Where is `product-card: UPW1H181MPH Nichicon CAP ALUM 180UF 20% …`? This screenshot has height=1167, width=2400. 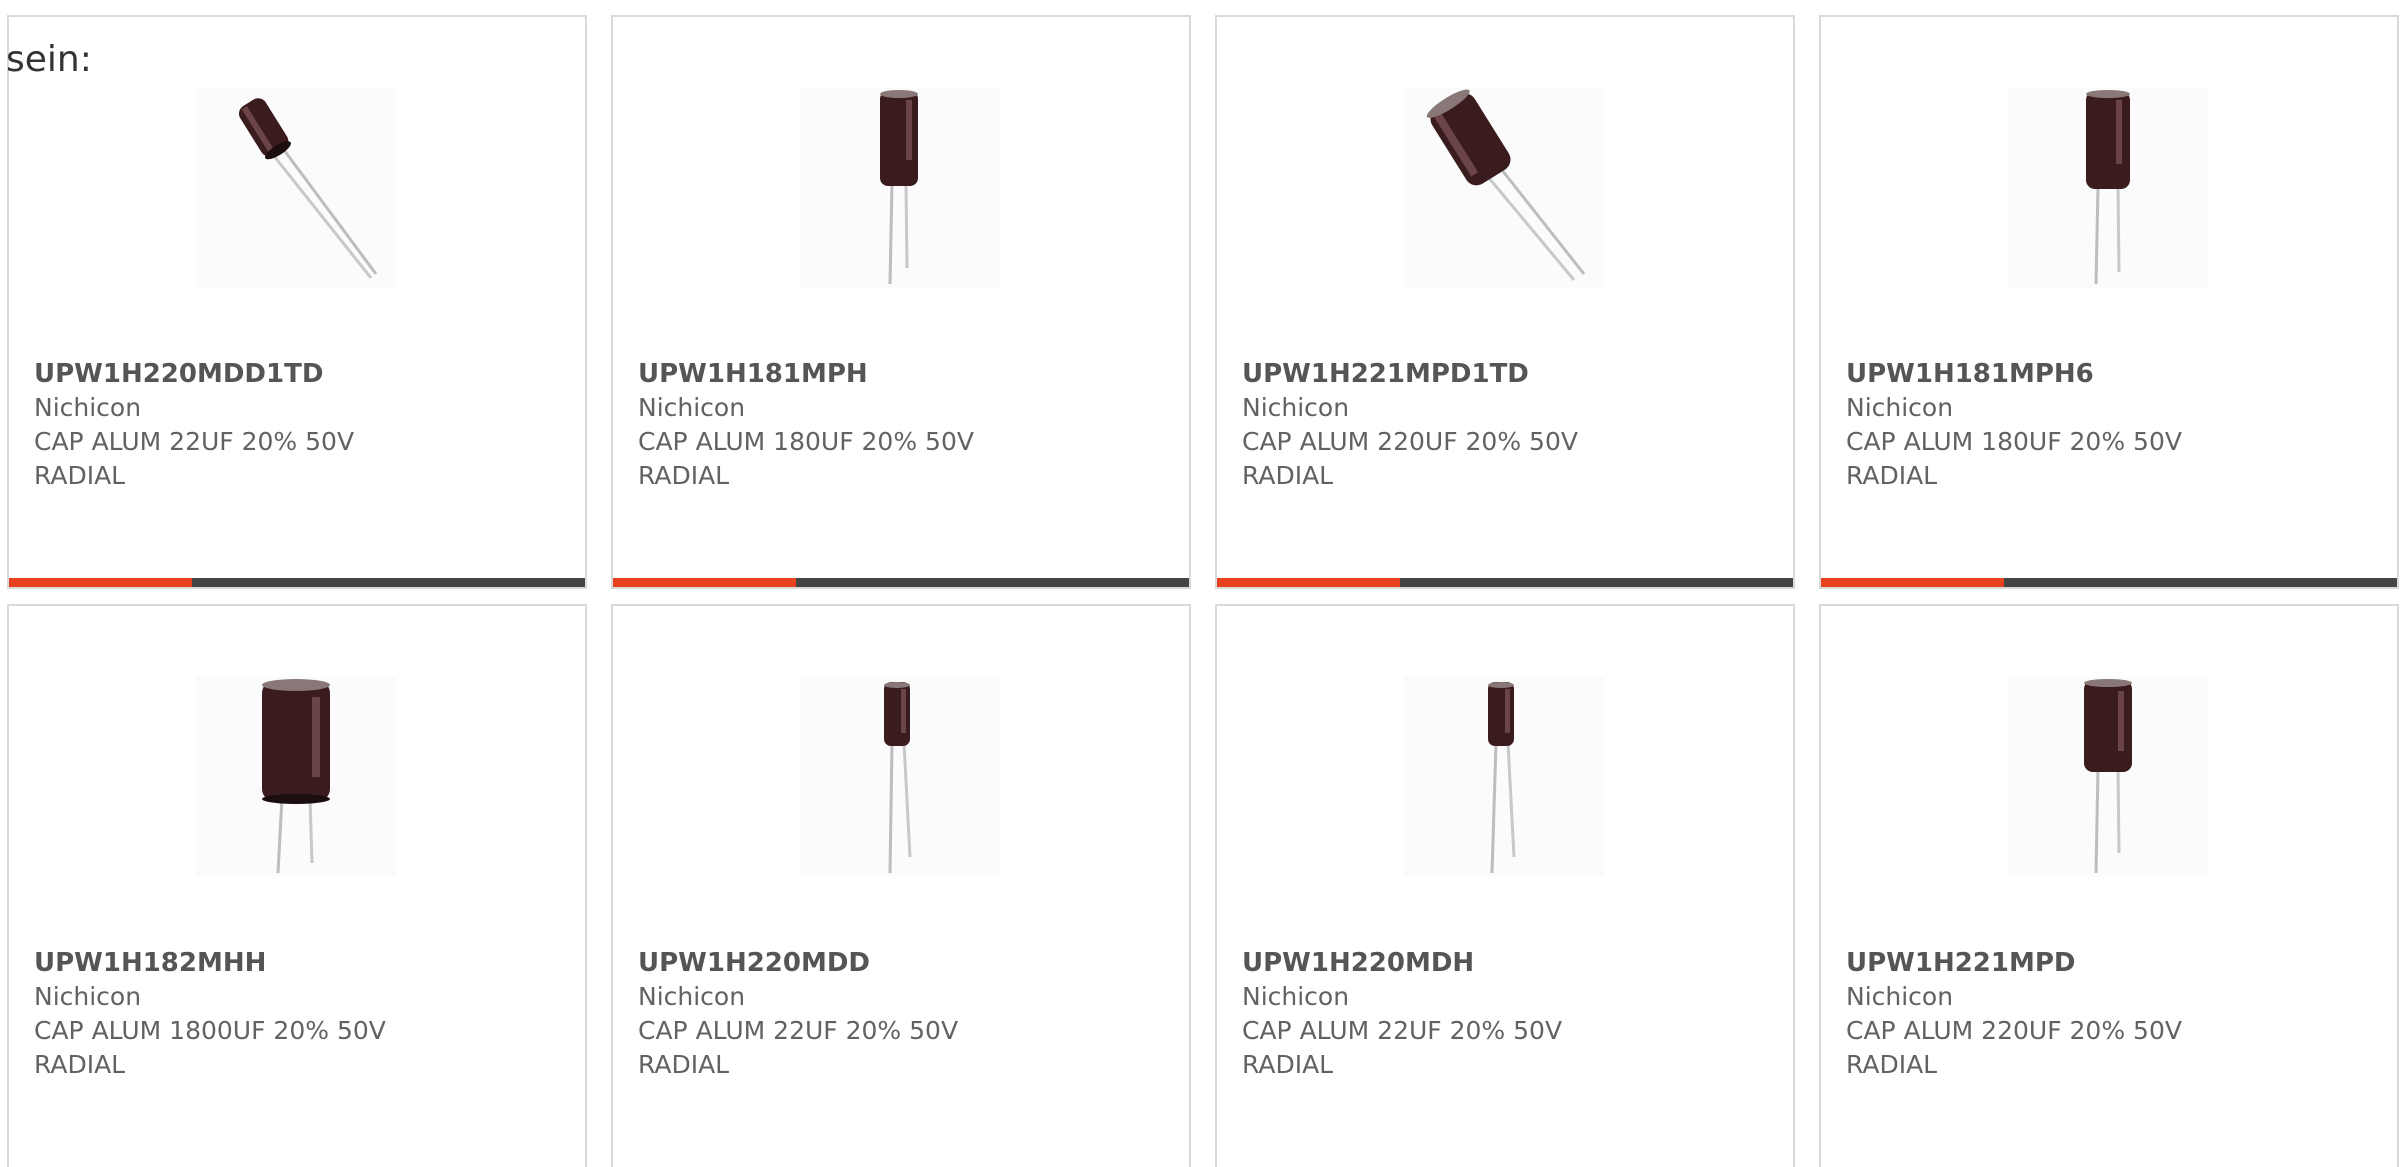
product-card: UPW1H181MPH Nichicon CAP ALUM 180UF 20% … is located at coordinates (901, 302).